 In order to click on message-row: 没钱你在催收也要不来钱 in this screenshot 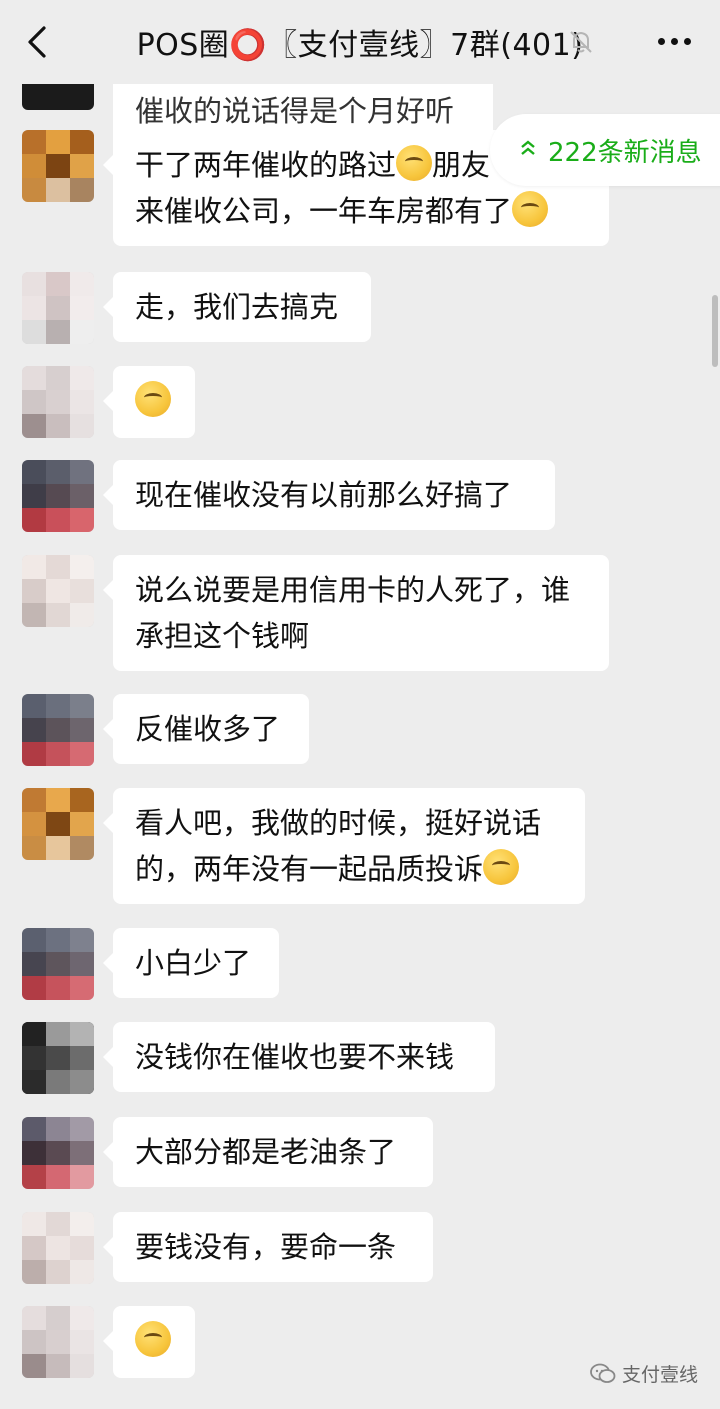, I will do `click(360, 1058)`.